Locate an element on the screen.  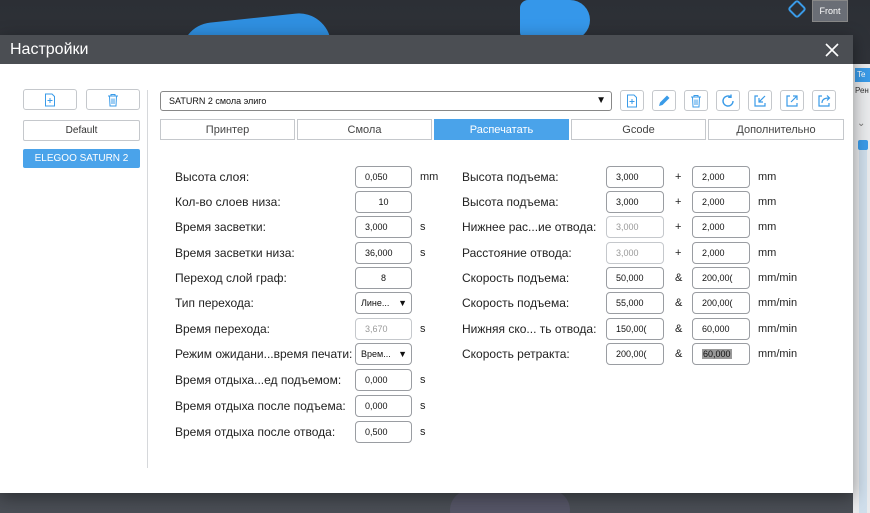
close-button is located at coordinates (832, 49).